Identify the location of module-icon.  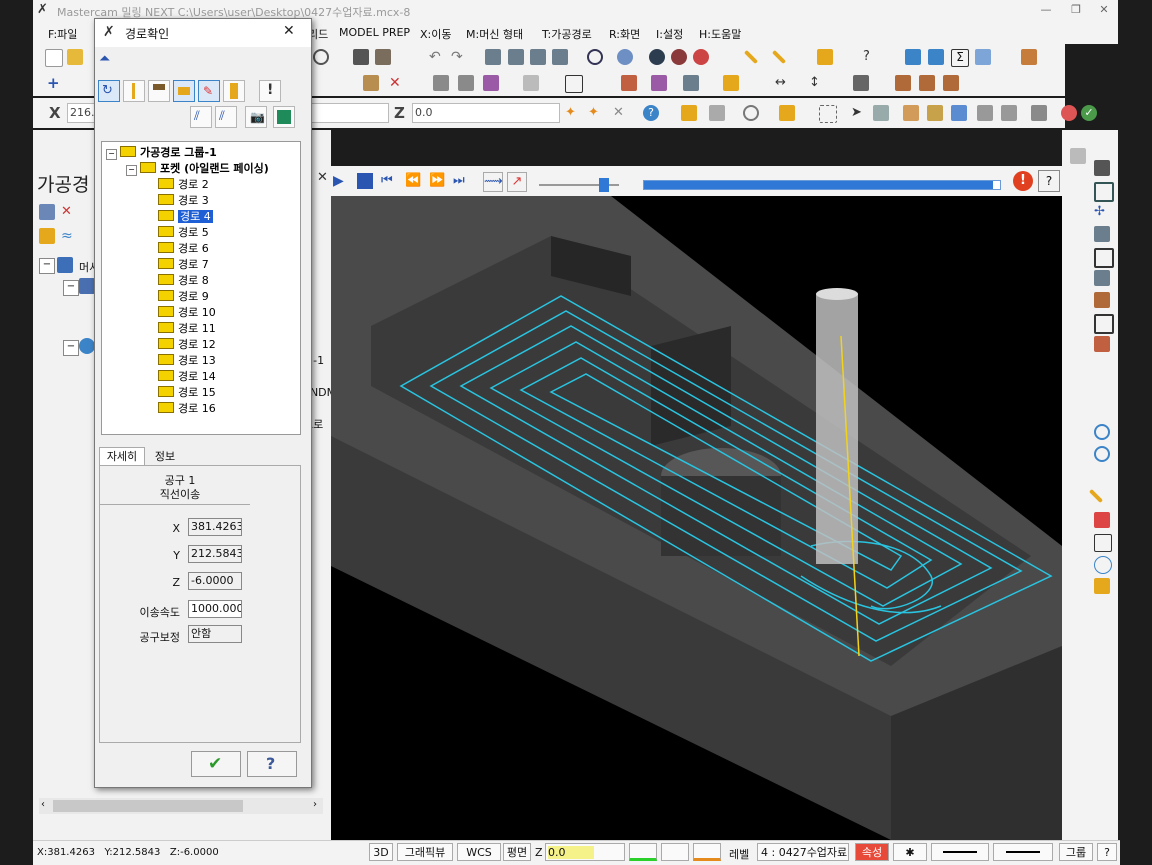
(1029, 57).